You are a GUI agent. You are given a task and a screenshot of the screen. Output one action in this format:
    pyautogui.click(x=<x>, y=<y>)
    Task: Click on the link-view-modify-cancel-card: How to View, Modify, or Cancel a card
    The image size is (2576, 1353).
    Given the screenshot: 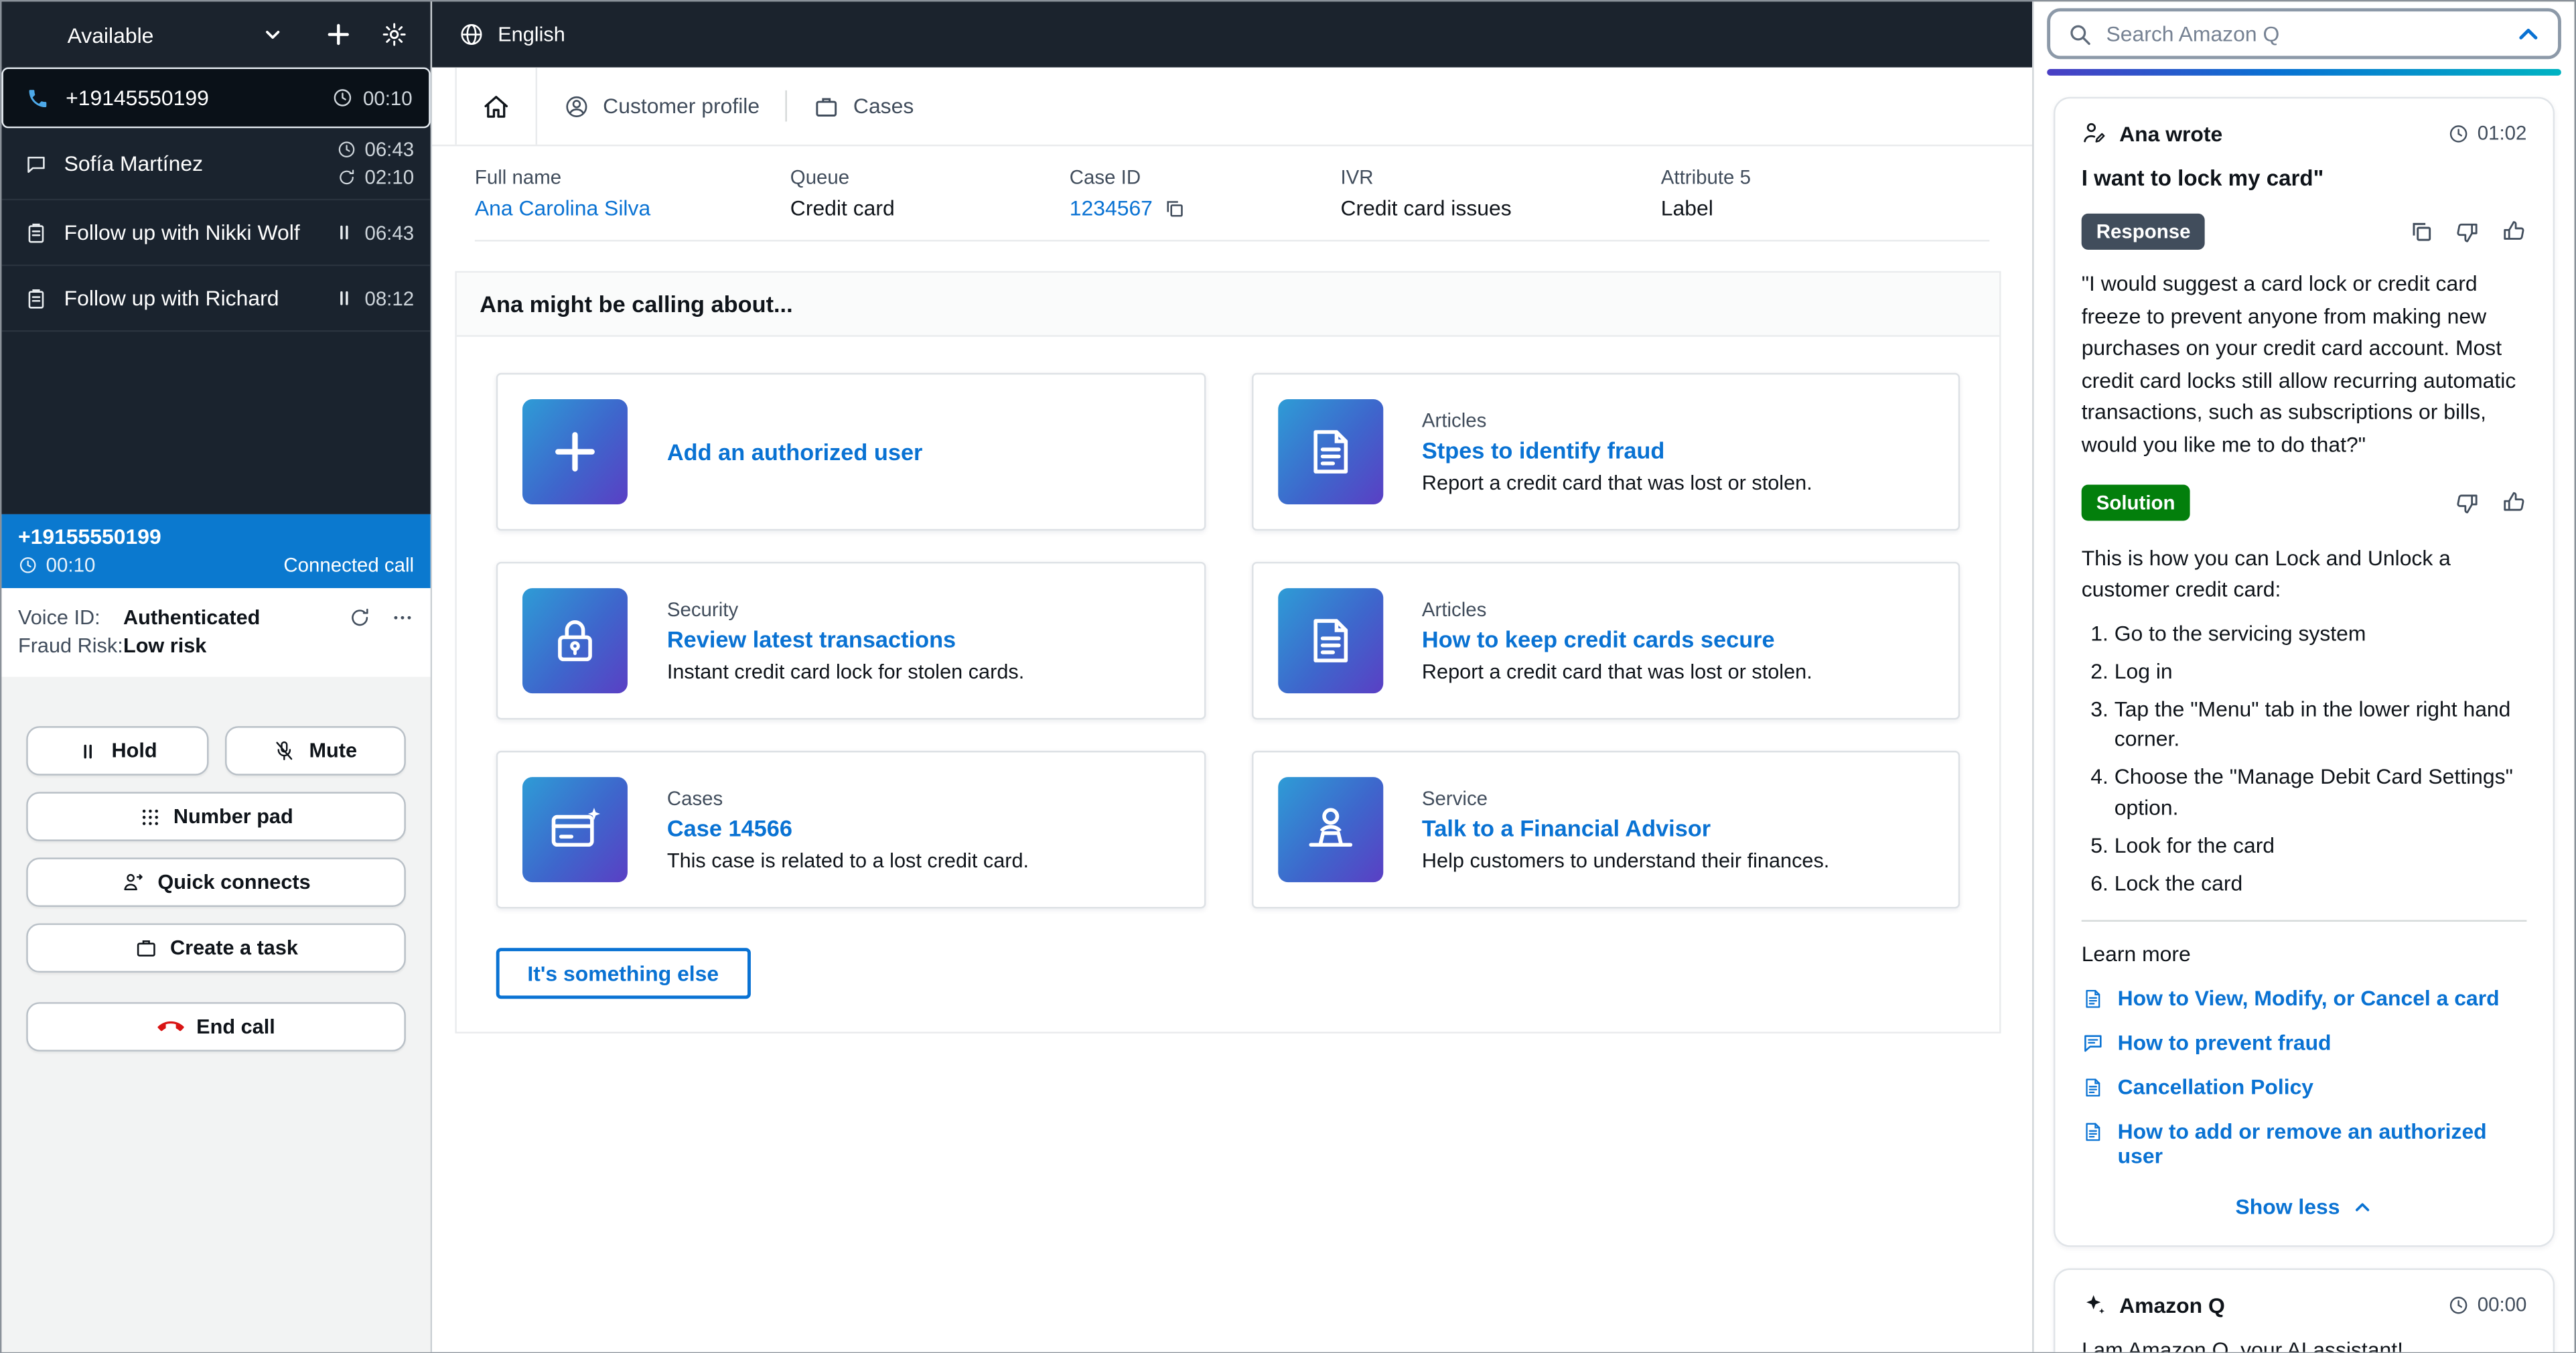 What is the action you would take?
    pyautogui.click(x=2304, y=999)
    